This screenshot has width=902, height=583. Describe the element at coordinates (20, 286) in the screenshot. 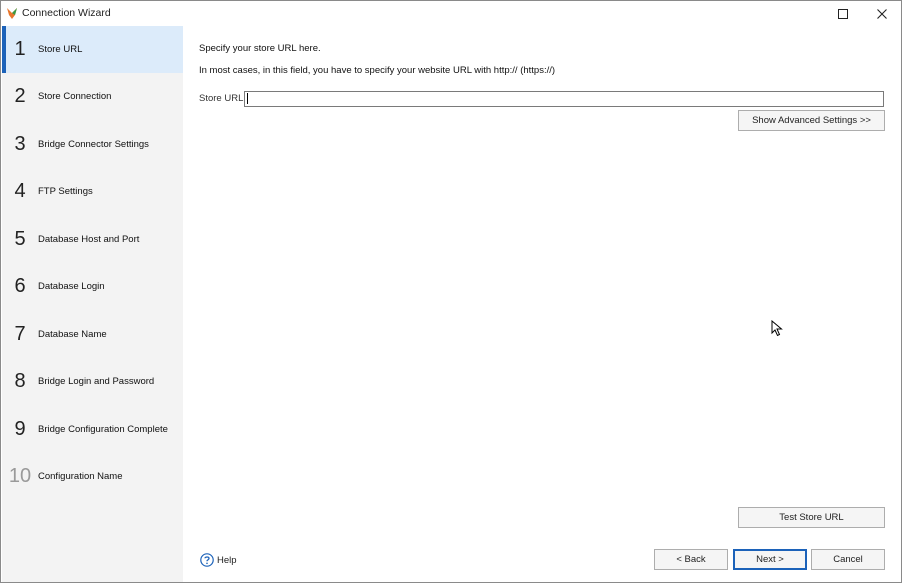

I see `step-number: 6` at that location.